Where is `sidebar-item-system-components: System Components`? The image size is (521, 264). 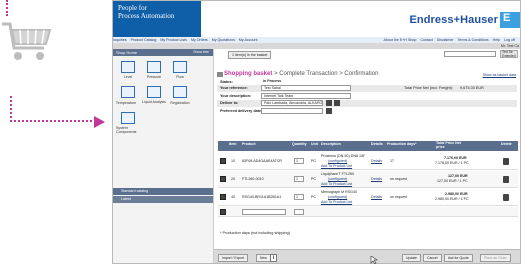 sidebar-item-system-components: System Components is located at coordinates (127, 130).